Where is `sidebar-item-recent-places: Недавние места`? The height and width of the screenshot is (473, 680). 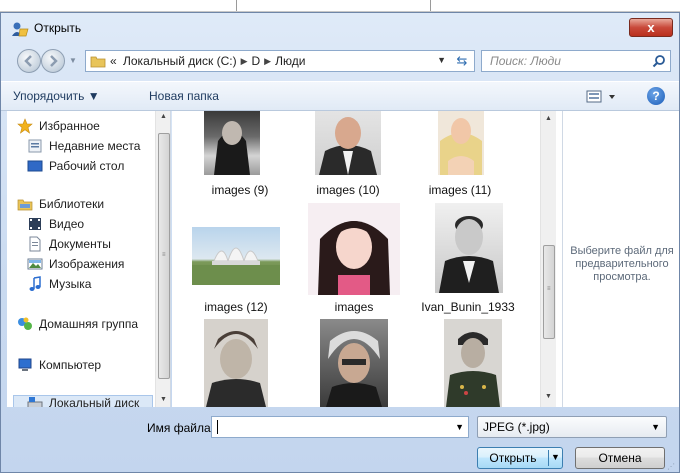
sidebar-item-recent-places: Недавние места is located at coordinates (83, 146).